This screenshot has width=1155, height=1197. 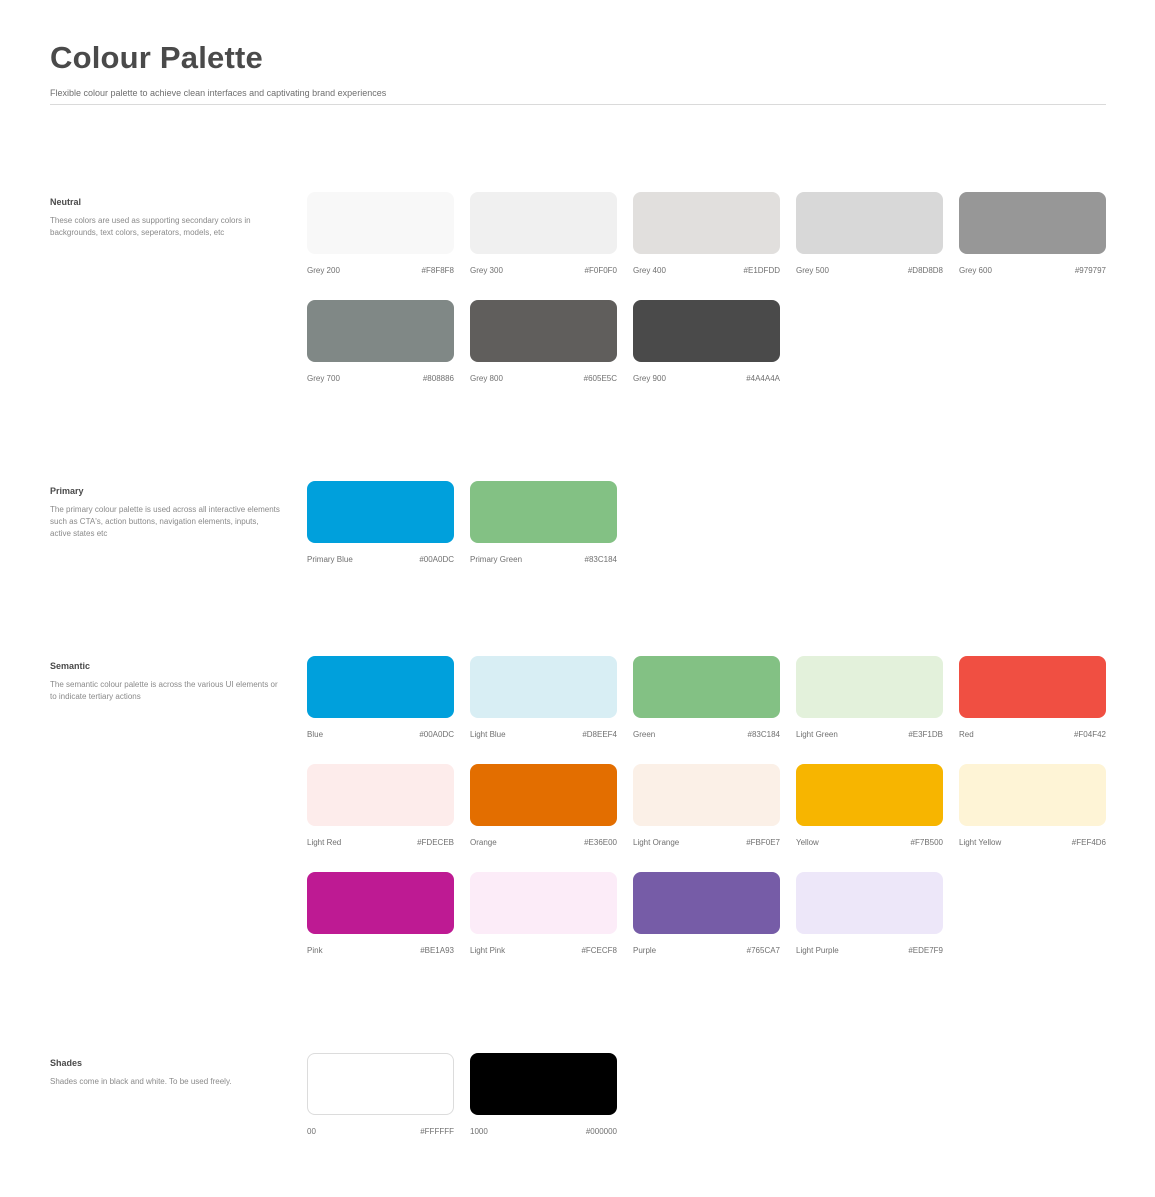 I want to click on swatch-name: Light Orange, so click(x=656, y=842).